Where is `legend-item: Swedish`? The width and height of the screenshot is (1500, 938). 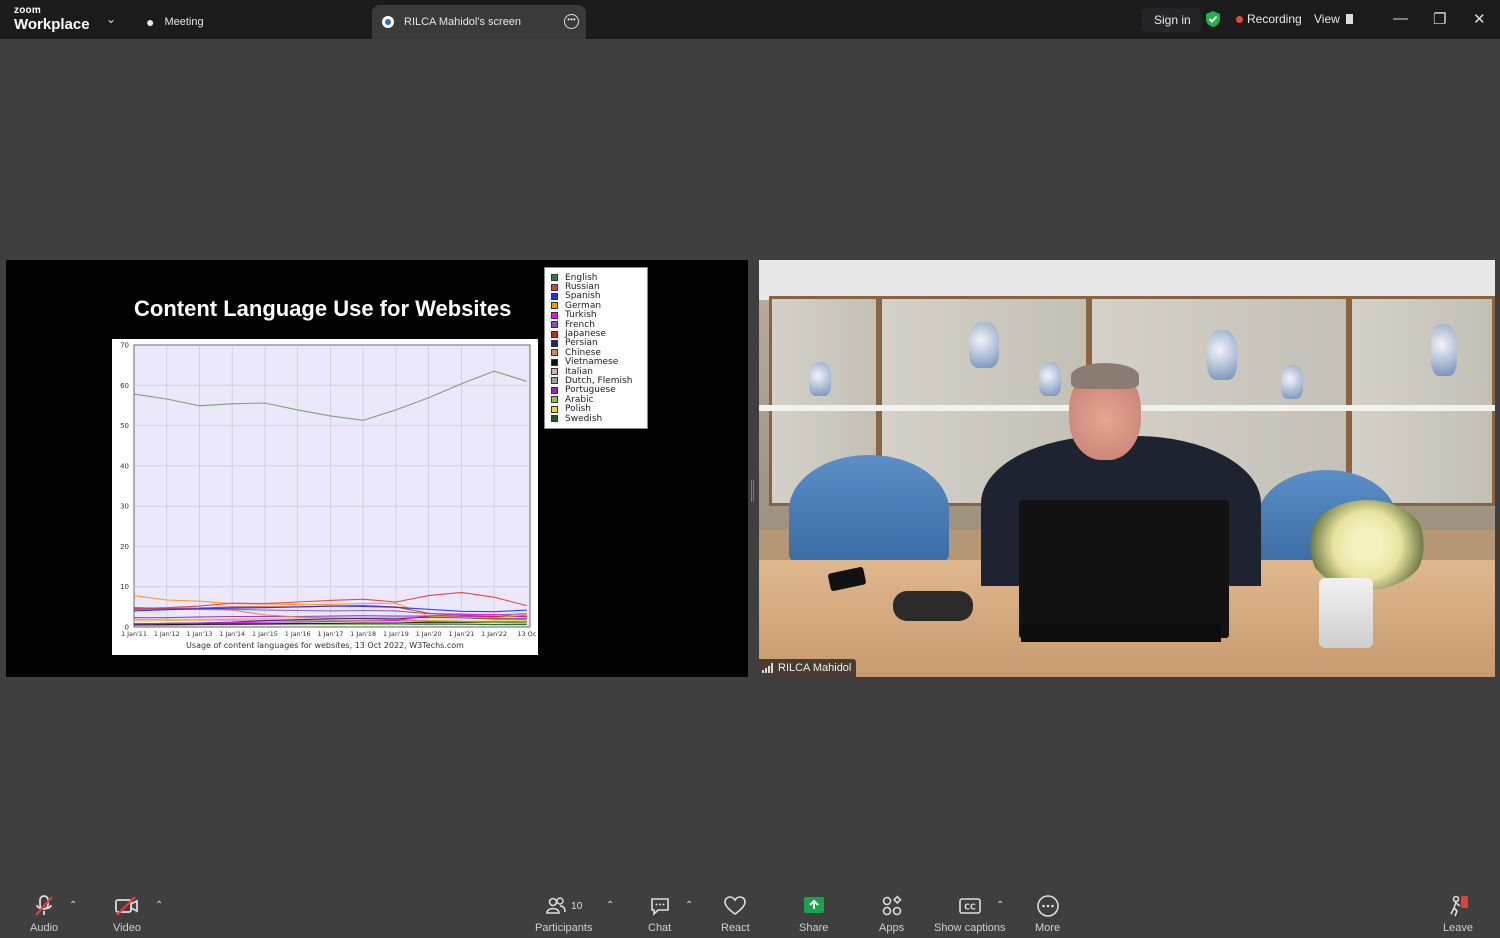 legend-item: Swedish is located at coordinates (599, 418).